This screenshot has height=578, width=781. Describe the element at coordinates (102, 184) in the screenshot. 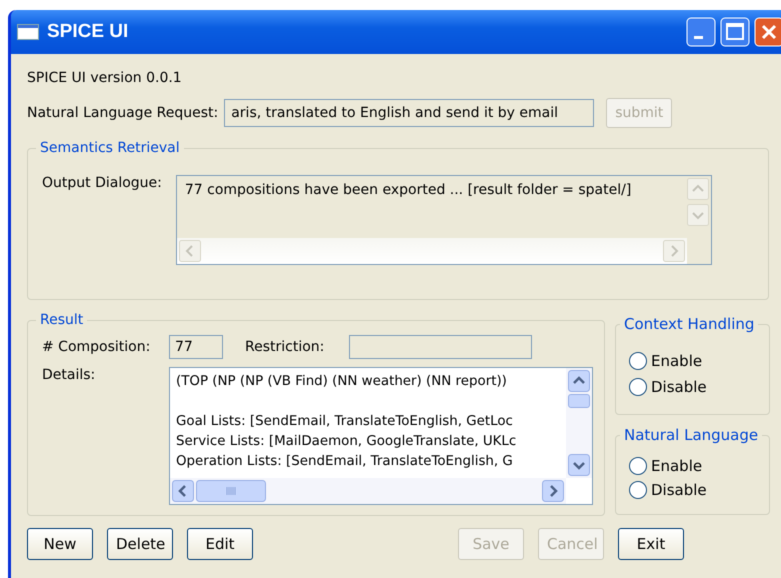

I see `output-label: Output Dialogue:` at that location.